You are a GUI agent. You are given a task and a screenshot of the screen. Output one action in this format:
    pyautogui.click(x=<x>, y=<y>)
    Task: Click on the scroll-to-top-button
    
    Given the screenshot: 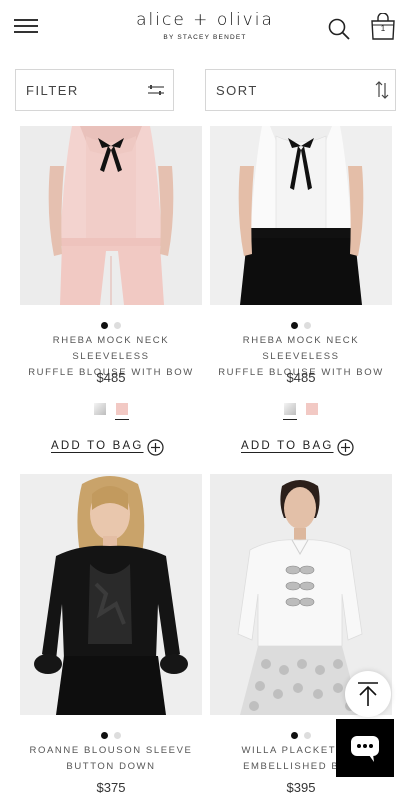 What is the action you would take?
    pyautogui.click(x=368, y=694)
    